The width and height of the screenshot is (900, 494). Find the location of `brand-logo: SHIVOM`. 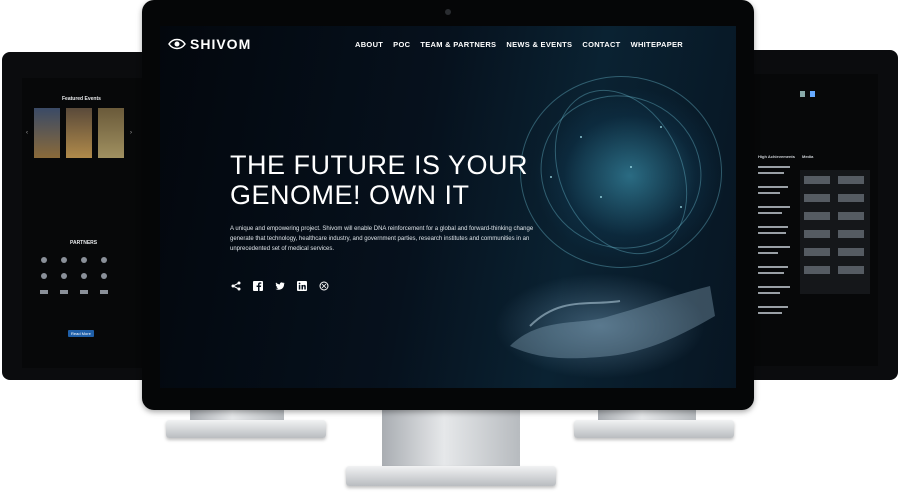

brand-logo: SHIVOM is located at coordinates (209, 44).